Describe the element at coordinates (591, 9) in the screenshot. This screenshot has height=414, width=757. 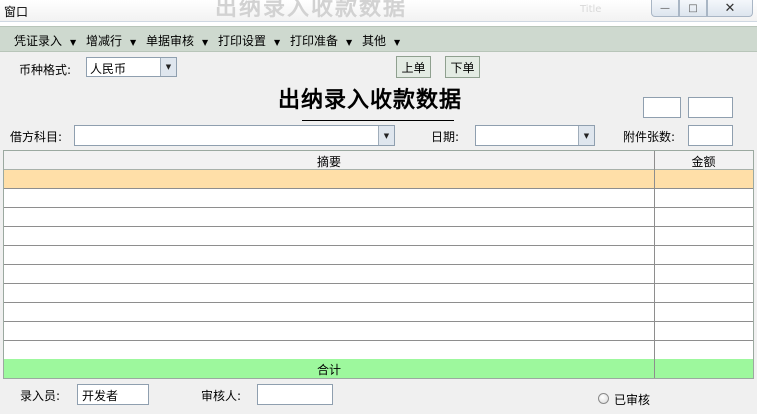
I see `background-small-caption: Title` at that location.